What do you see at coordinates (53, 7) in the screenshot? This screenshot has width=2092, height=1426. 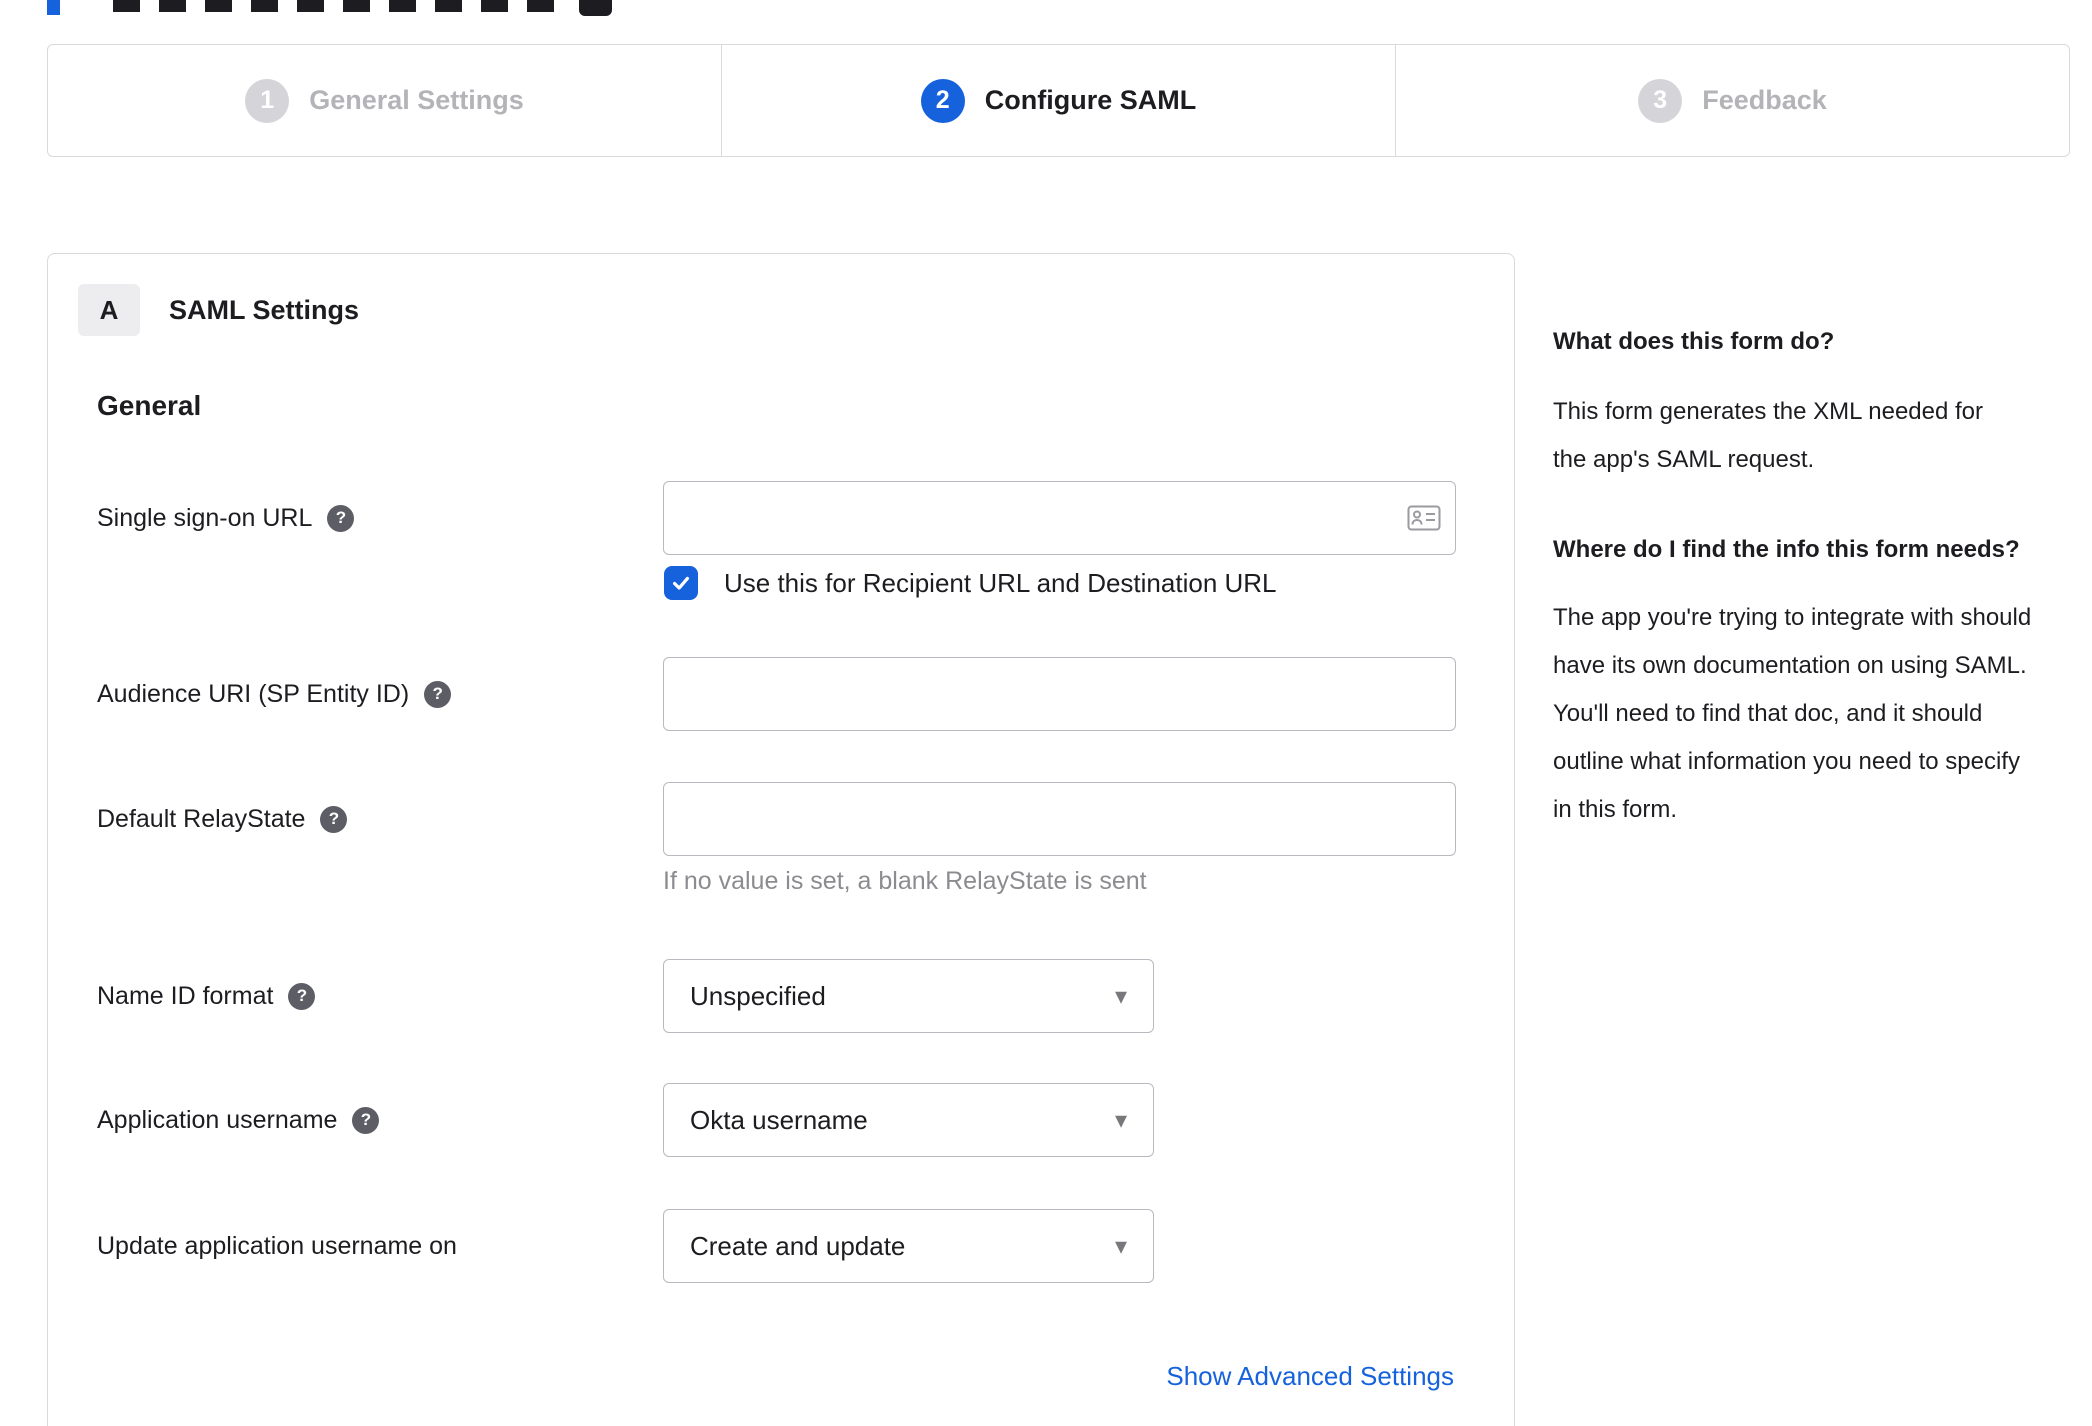 I see `clipped-title-fragment-blue` at bounding box center [53, 7].